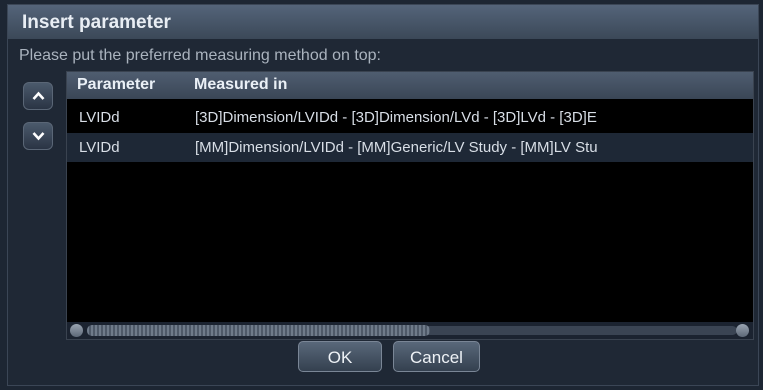  What do you see at coordinates (383, 22) in the screenshot?
I see `title-bar: Insert parameter` at bounding box center [383, 22].